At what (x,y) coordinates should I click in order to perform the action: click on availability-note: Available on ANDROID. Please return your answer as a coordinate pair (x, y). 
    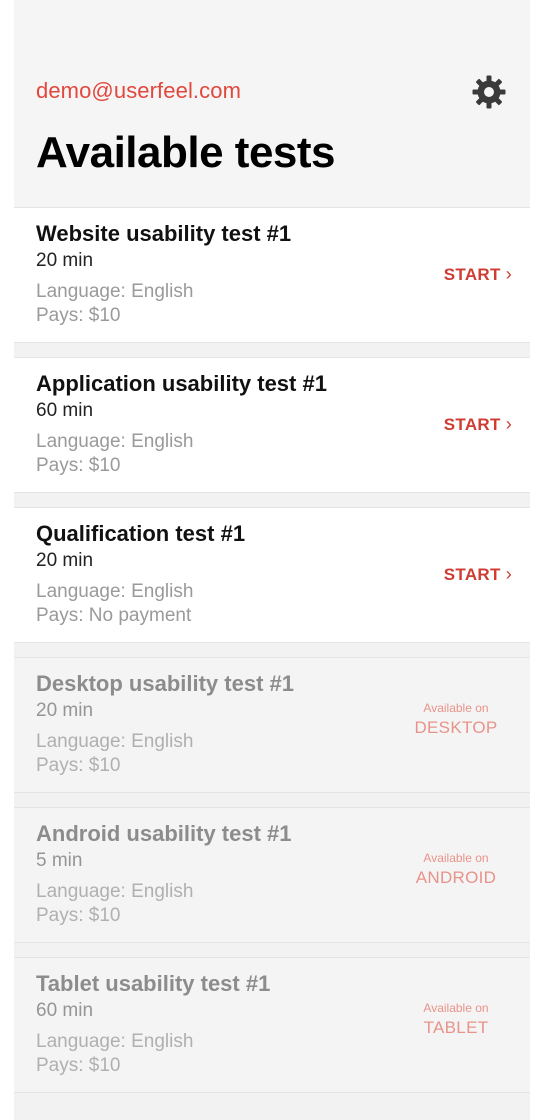
    Looking at the image, I should click on (456, 869).